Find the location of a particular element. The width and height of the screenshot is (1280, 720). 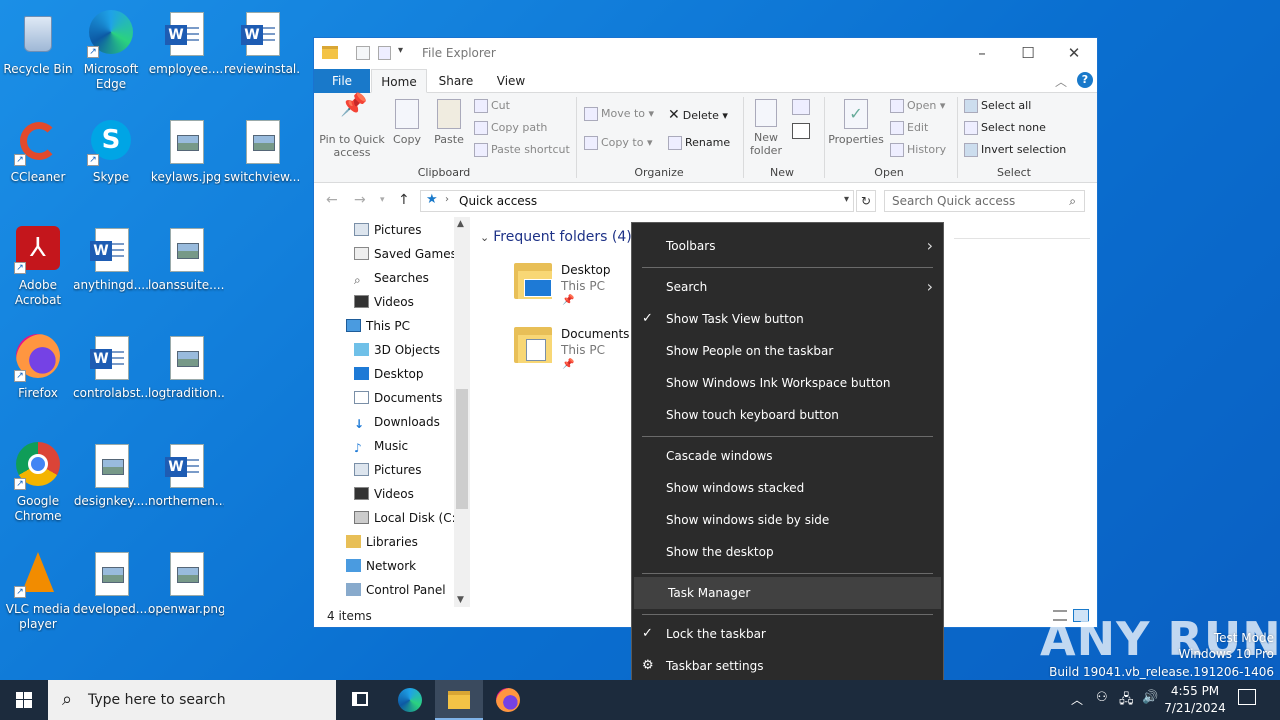

tree-item-downloads: ↓ Downloads is located at coordinates (397, 422).